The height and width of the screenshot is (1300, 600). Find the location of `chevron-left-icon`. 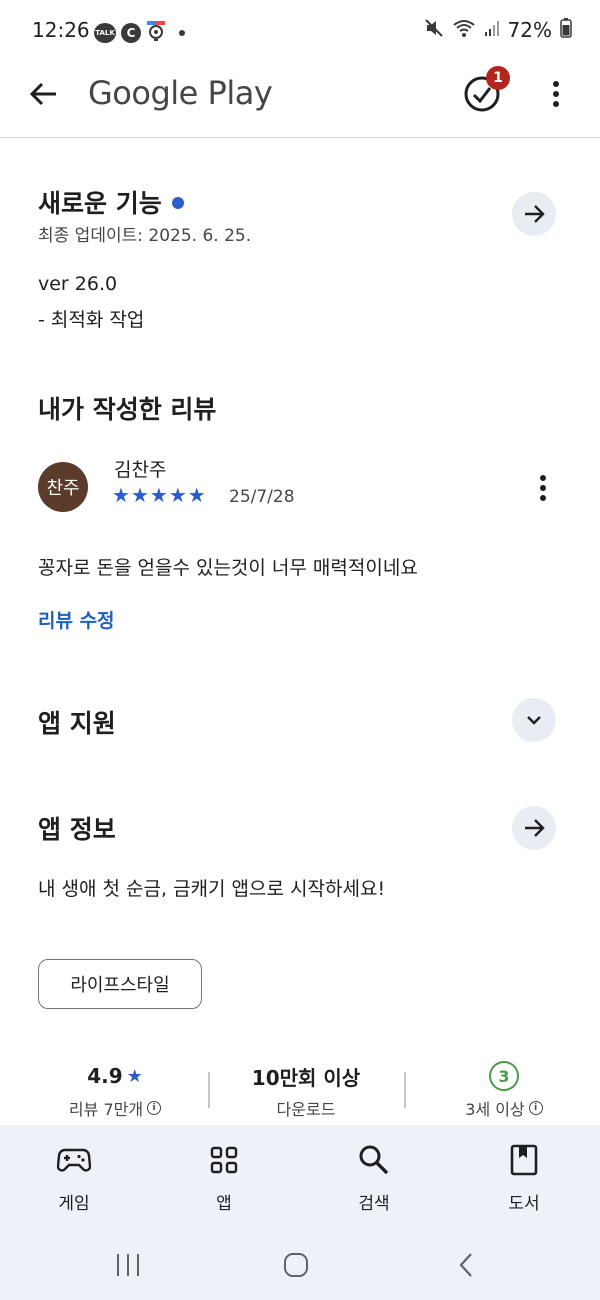

chevron-left-icon is located at coordinates (465, 1265).